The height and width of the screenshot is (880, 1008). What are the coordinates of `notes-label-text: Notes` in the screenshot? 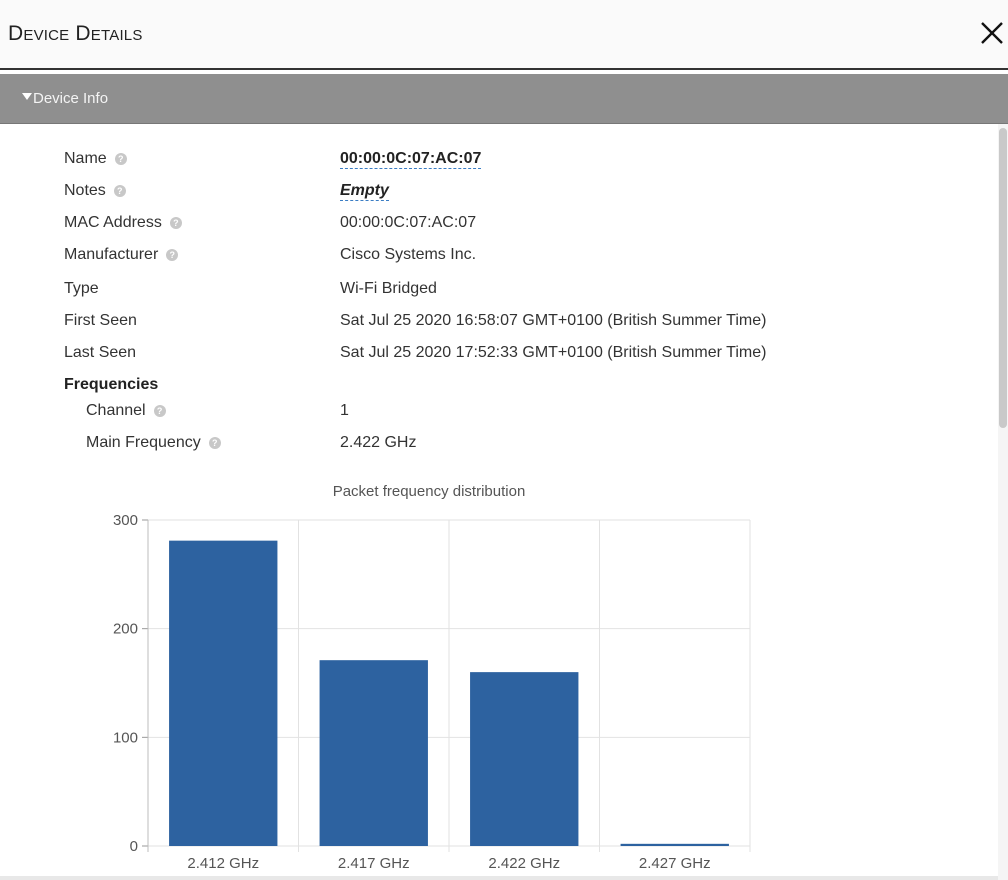 It's located at (85, 190).